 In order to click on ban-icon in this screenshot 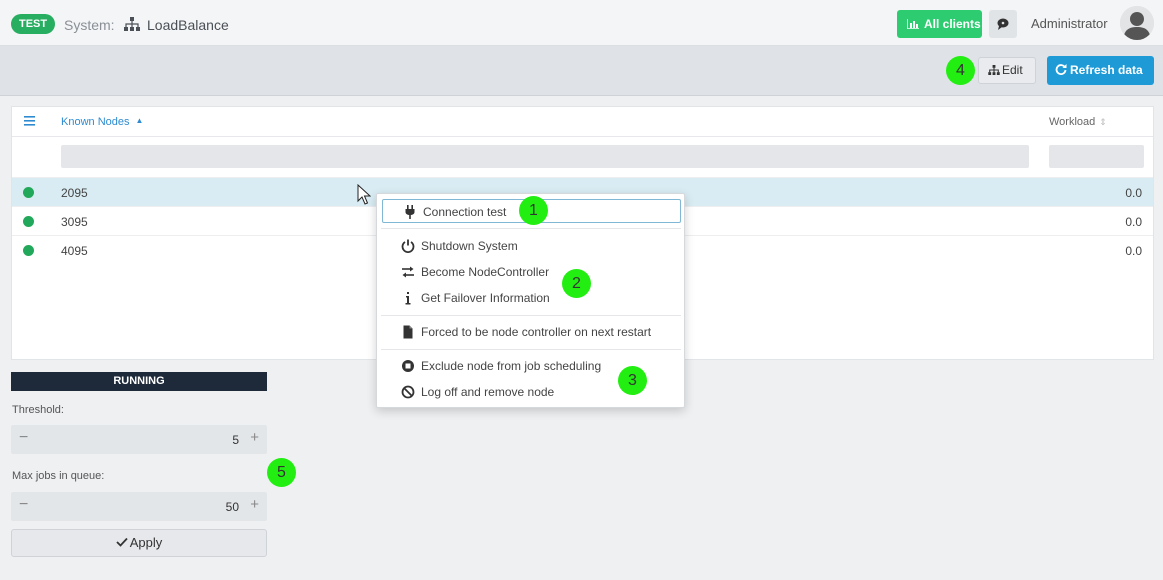, I will do `click(408, 392)`.